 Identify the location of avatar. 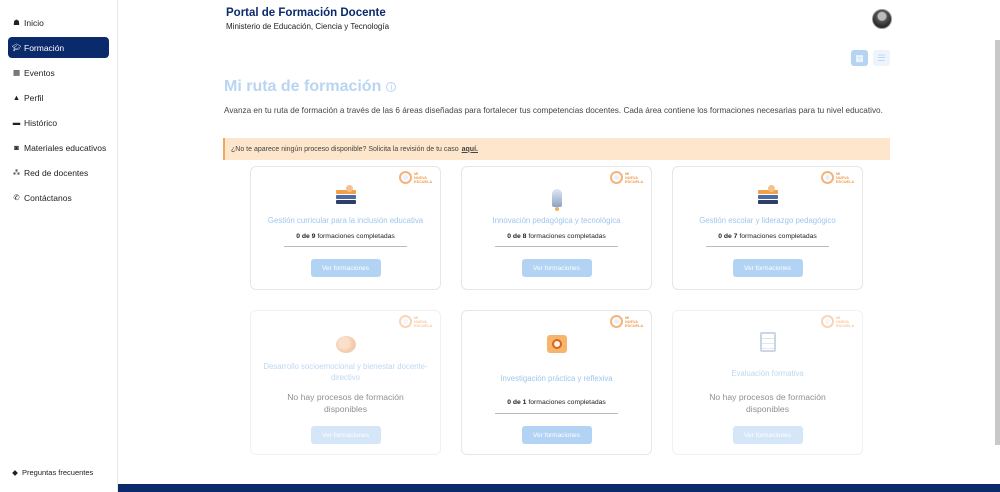
(882, 19).